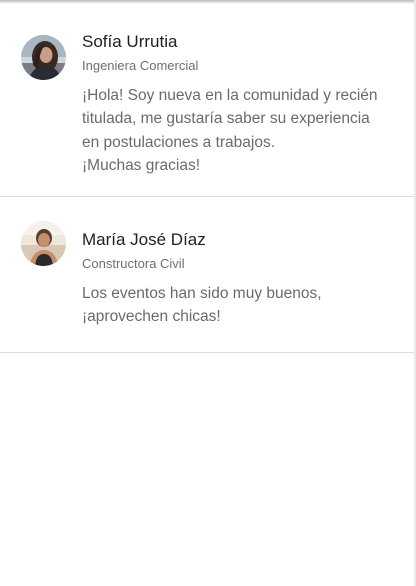 This screenshot has width=416, height=586. Describe the element at coordinates (133, 263) in the screenshot. I see `author-role: Constructora Civil` at that location.